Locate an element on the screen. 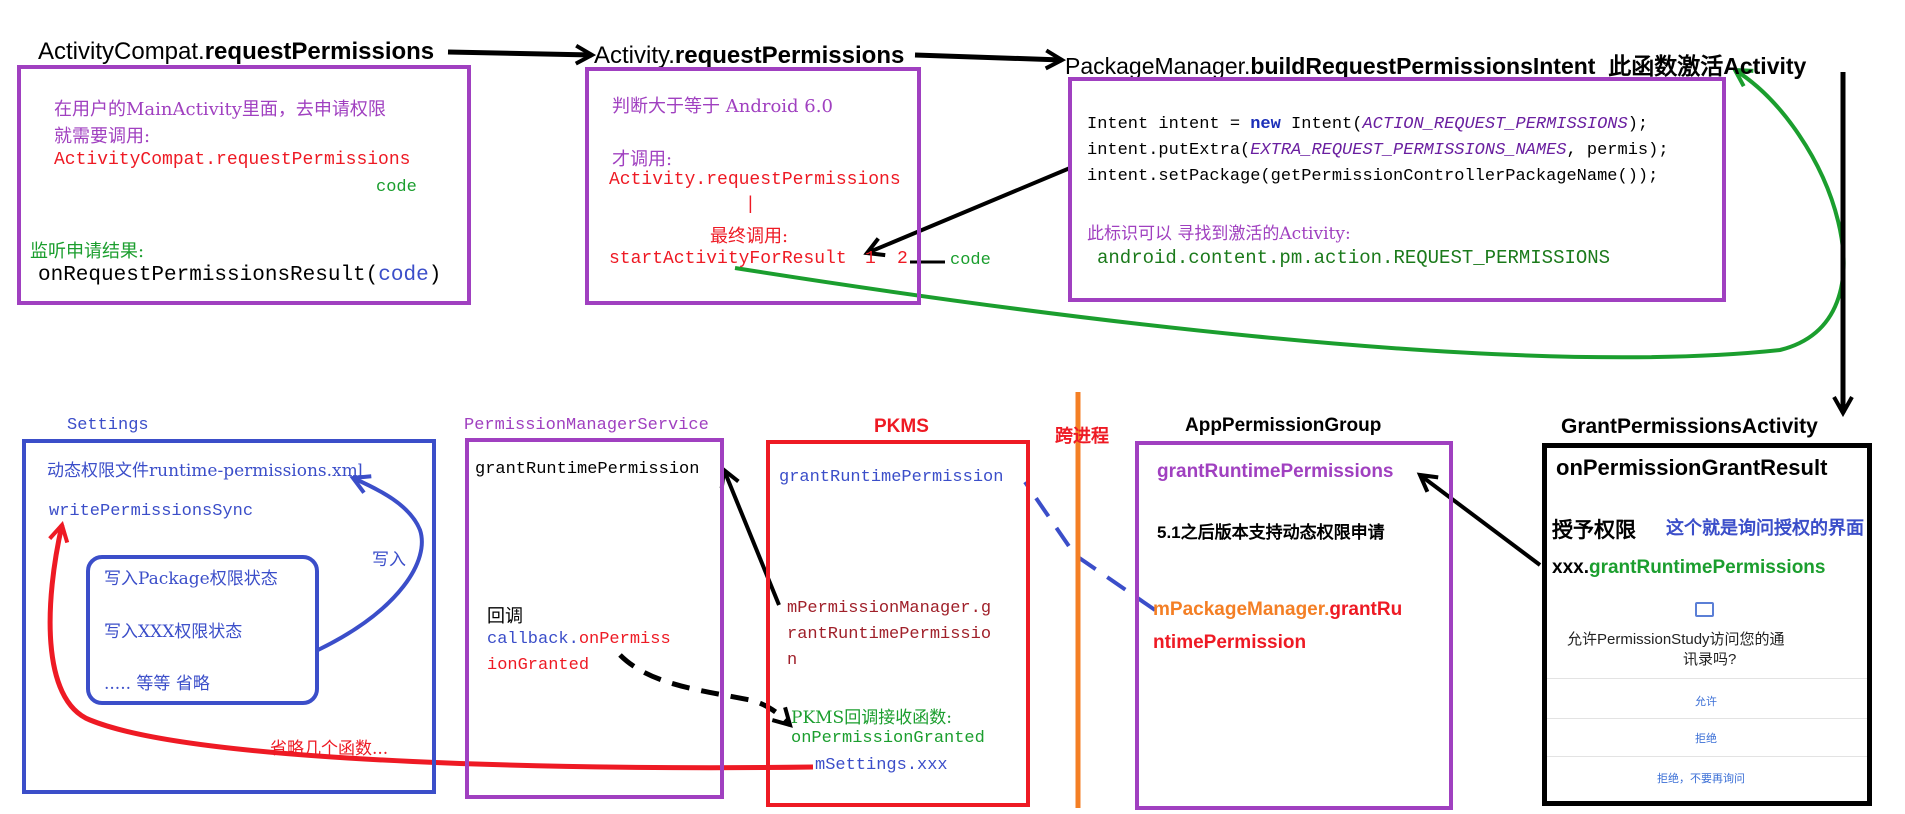 Image resolution: width=1905 pixels, height=814 pixels. cross-process-label: 跨进程 is located at coordinates (1082, 436).